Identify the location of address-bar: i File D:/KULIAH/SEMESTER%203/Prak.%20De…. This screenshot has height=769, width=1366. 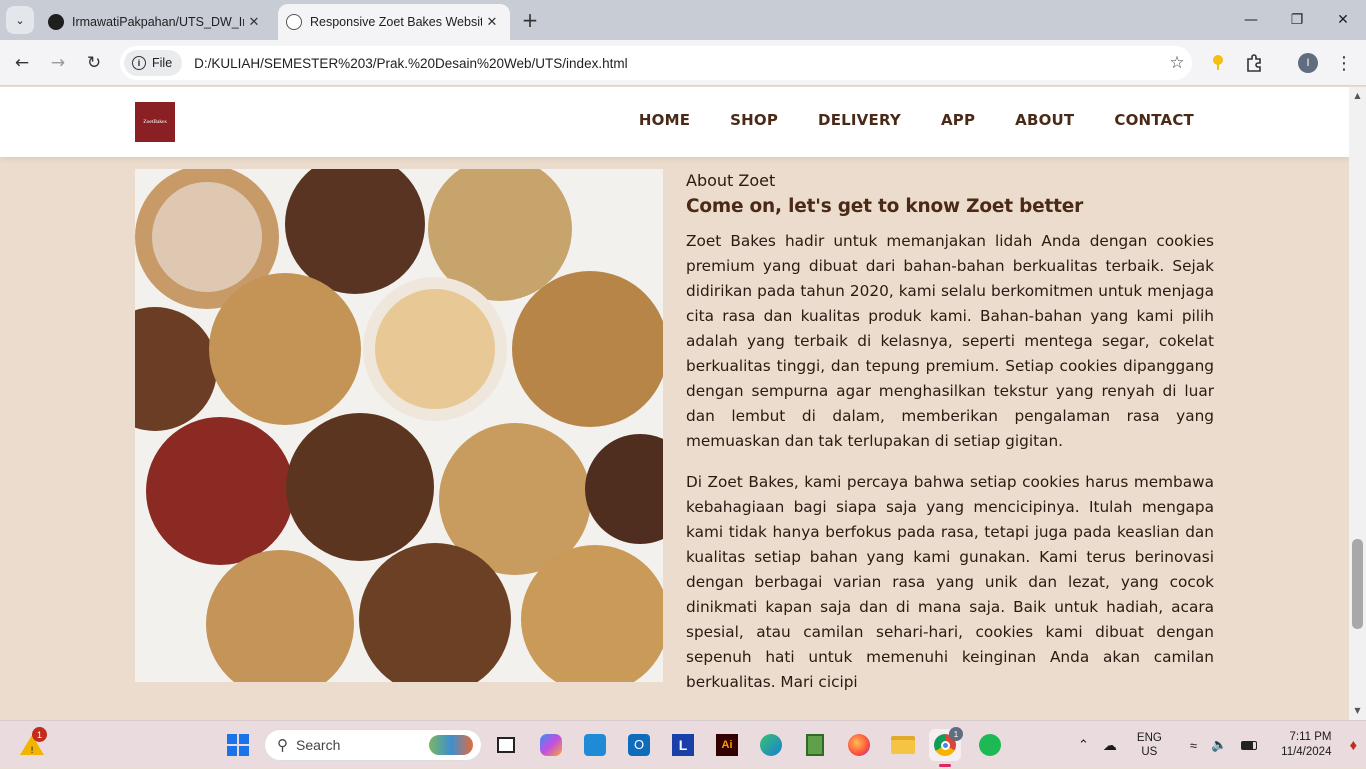
(656, 63).